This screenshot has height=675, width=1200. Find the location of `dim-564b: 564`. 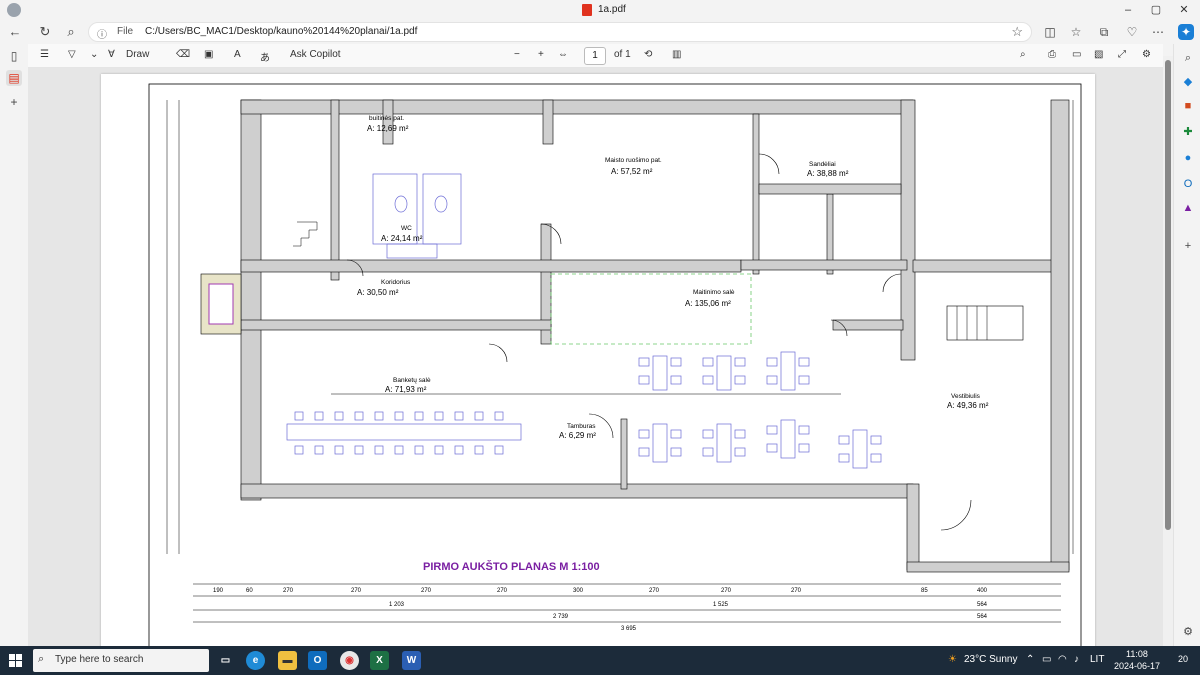

dim-564b: 564 is located at coordinates (982, 617).